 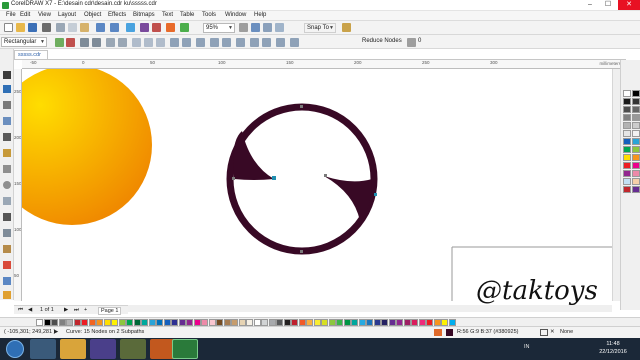 What do you see at coordinates (240, 42) in the screenshot?
I see `align-nodes-icon` at bounding box center [240, 42].